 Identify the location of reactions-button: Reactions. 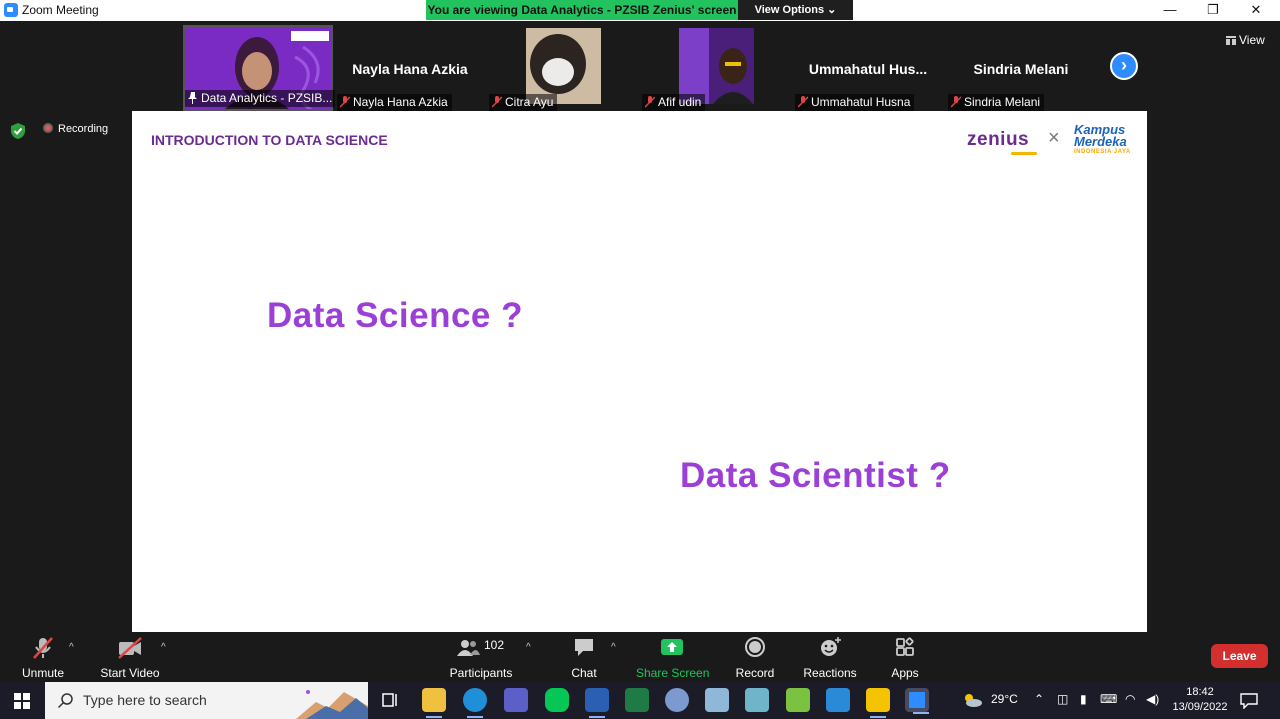
(830, 658).